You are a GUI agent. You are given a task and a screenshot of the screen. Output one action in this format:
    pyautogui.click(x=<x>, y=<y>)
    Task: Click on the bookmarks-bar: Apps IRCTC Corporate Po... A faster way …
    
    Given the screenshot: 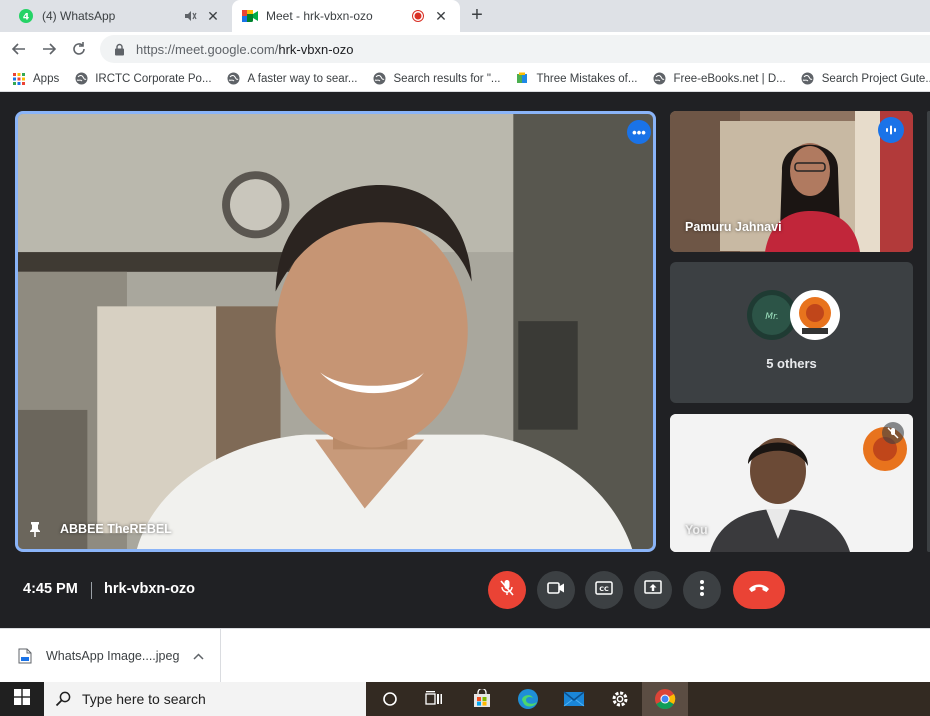 What is the action you would take?
    pyautogui.click(x=465, y=79)
    